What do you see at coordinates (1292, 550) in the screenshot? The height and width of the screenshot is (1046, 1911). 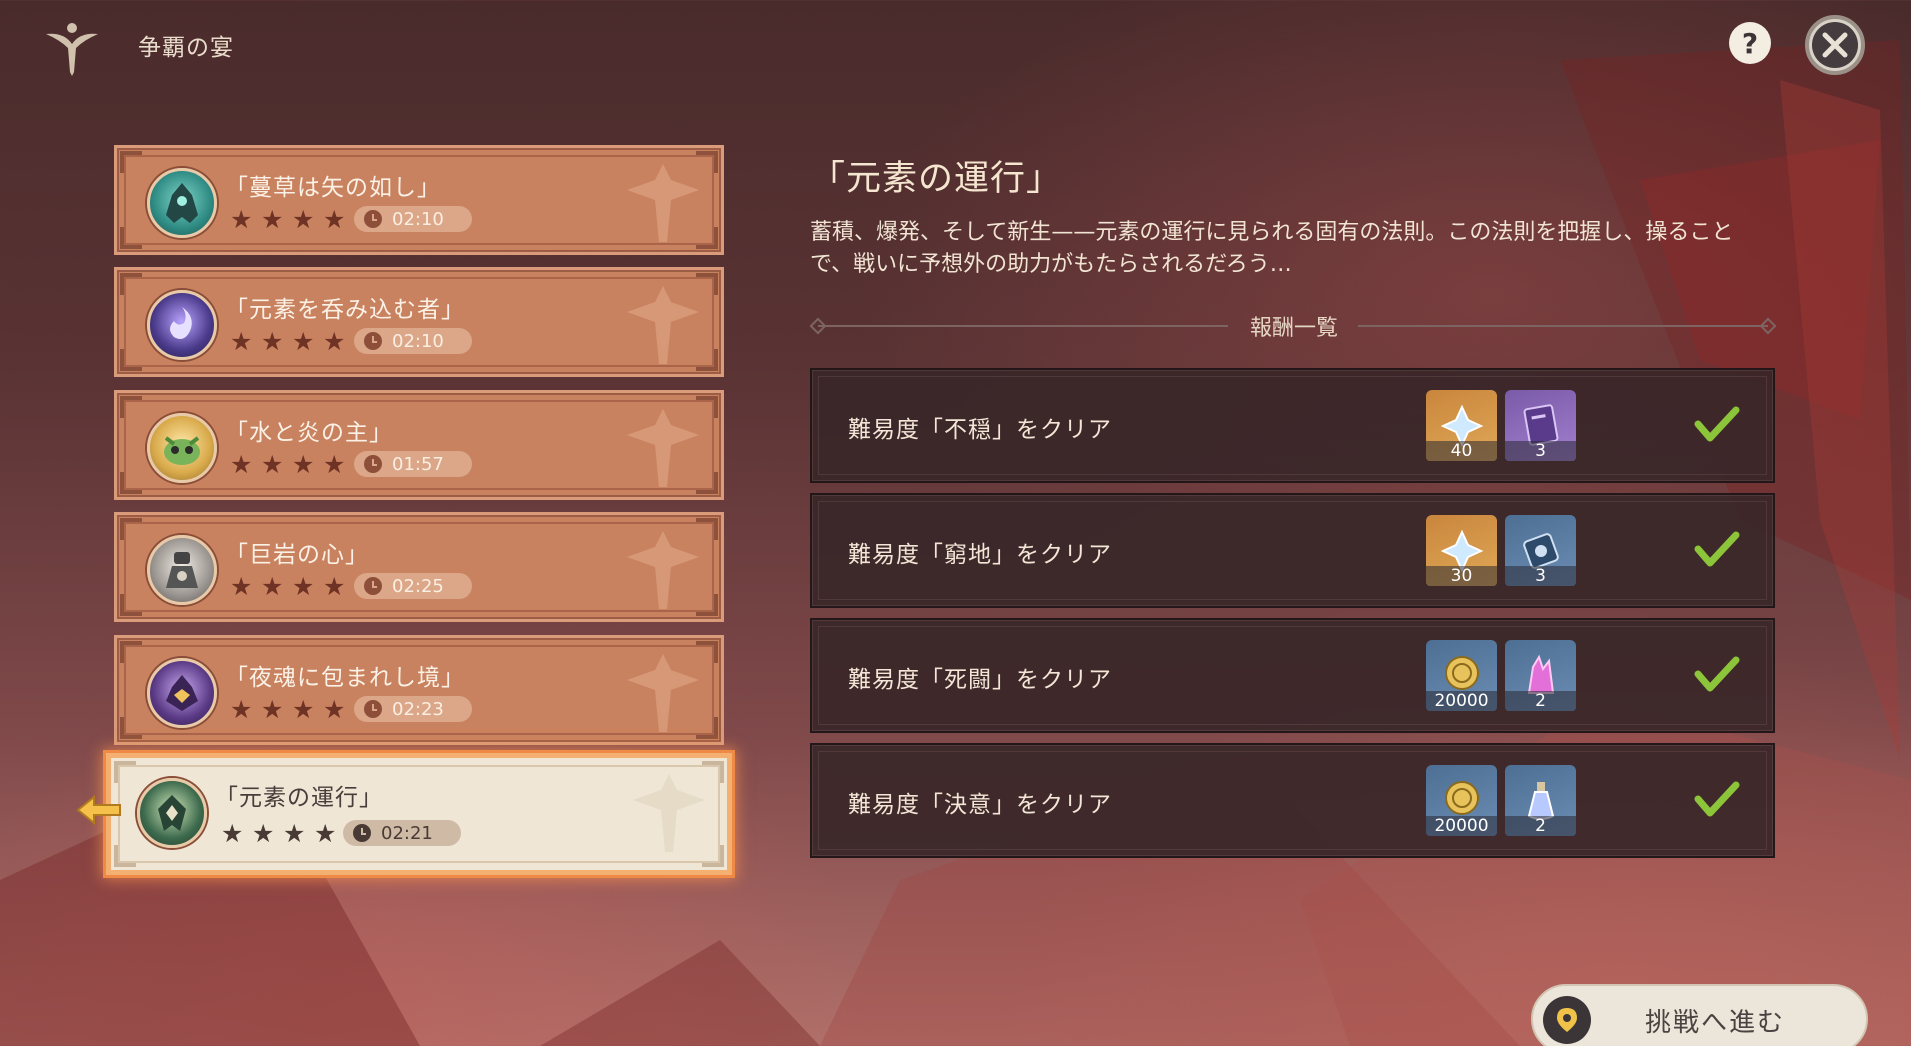 I see `reward-row: 難易度「窮地」をクリア 30 3` at bounding box center [1292, 550].